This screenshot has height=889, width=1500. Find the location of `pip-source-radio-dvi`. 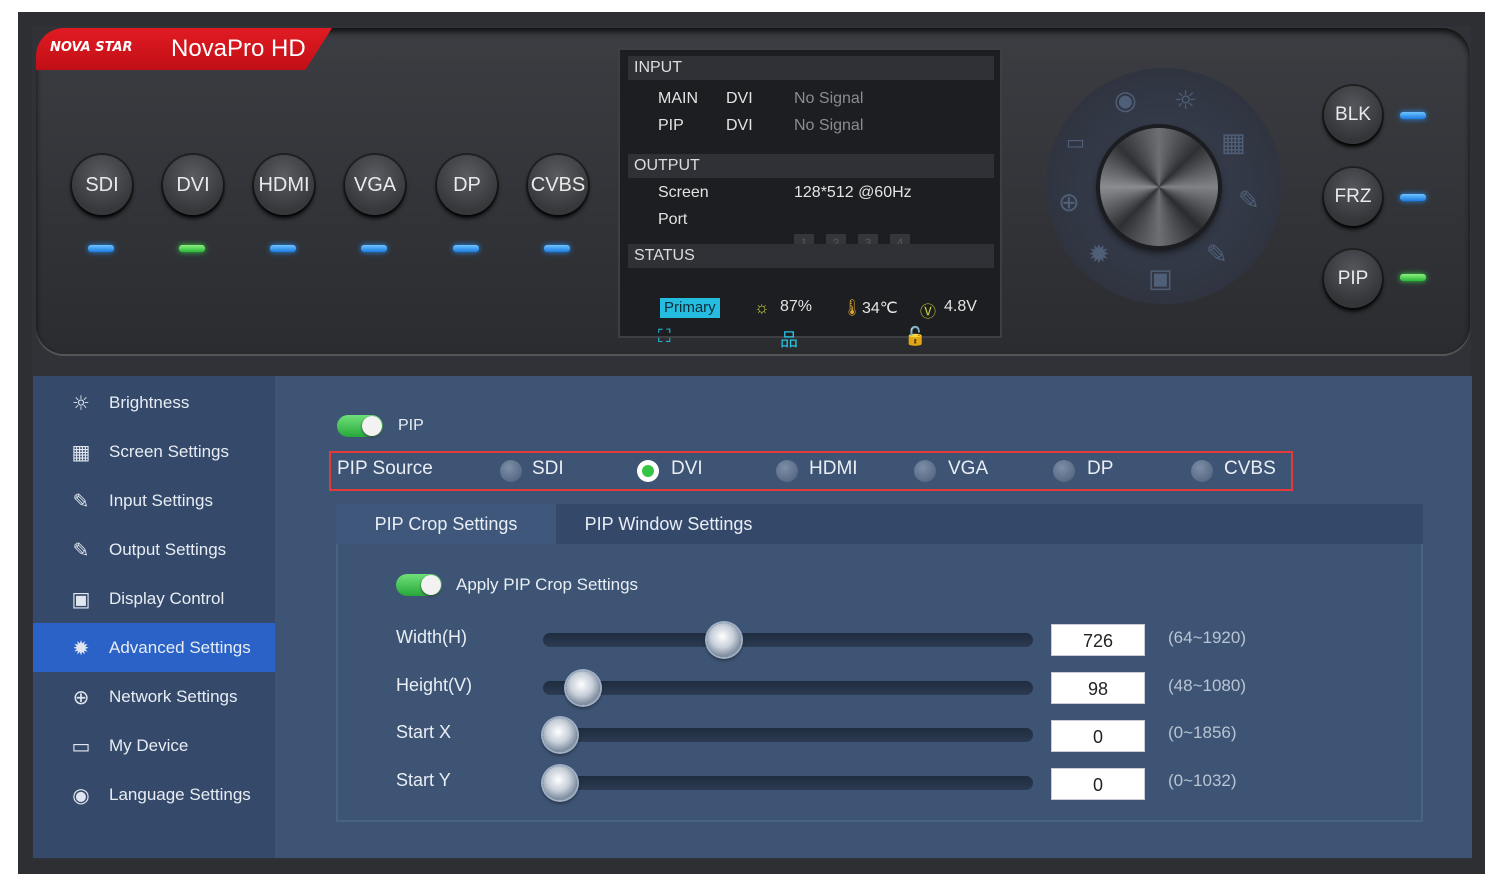

pip-source-radio-dvi is located at coordinates (648, 471).